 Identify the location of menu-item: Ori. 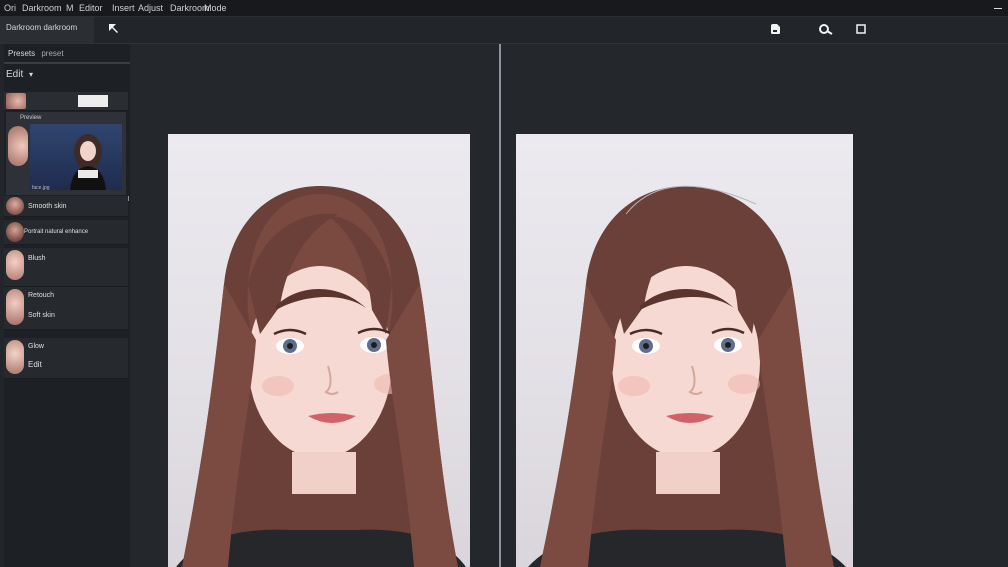
(10, 8).